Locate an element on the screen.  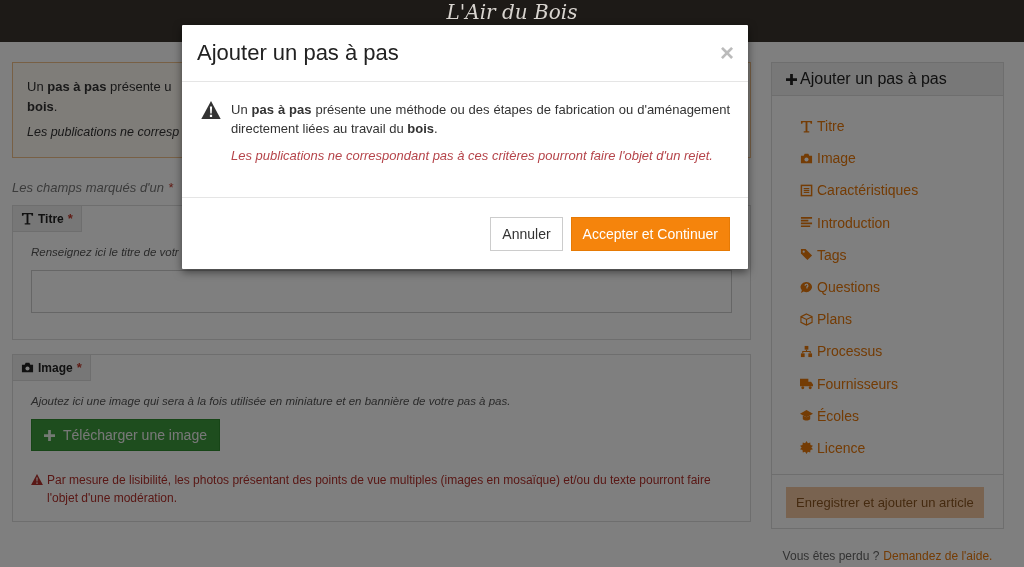
sidebar-link: Écoles is located at coordinates (830, 415).